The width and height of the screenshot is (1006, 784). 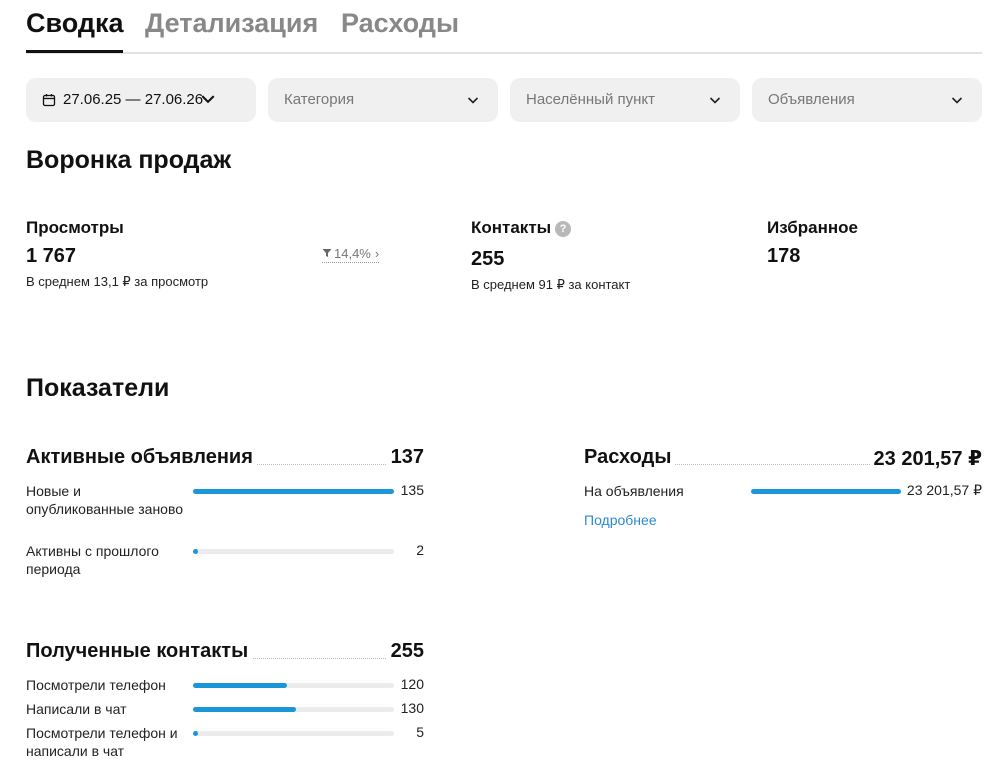 I want to click on ads-filter: Объявления, so click(x=867, y=100).